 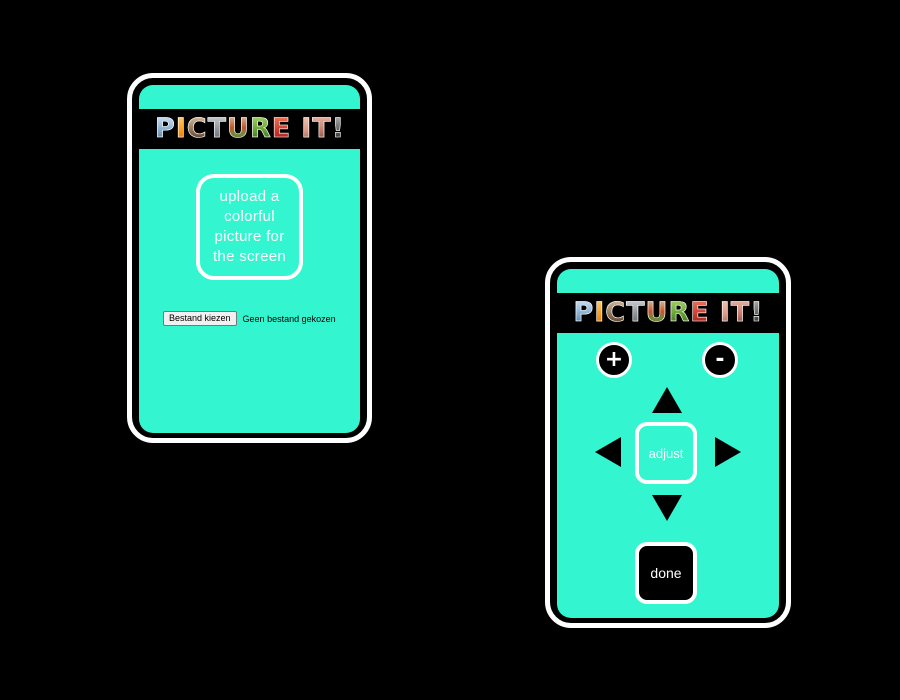 I want to click on zoom-in-button: +, so click(x=614, y=360).